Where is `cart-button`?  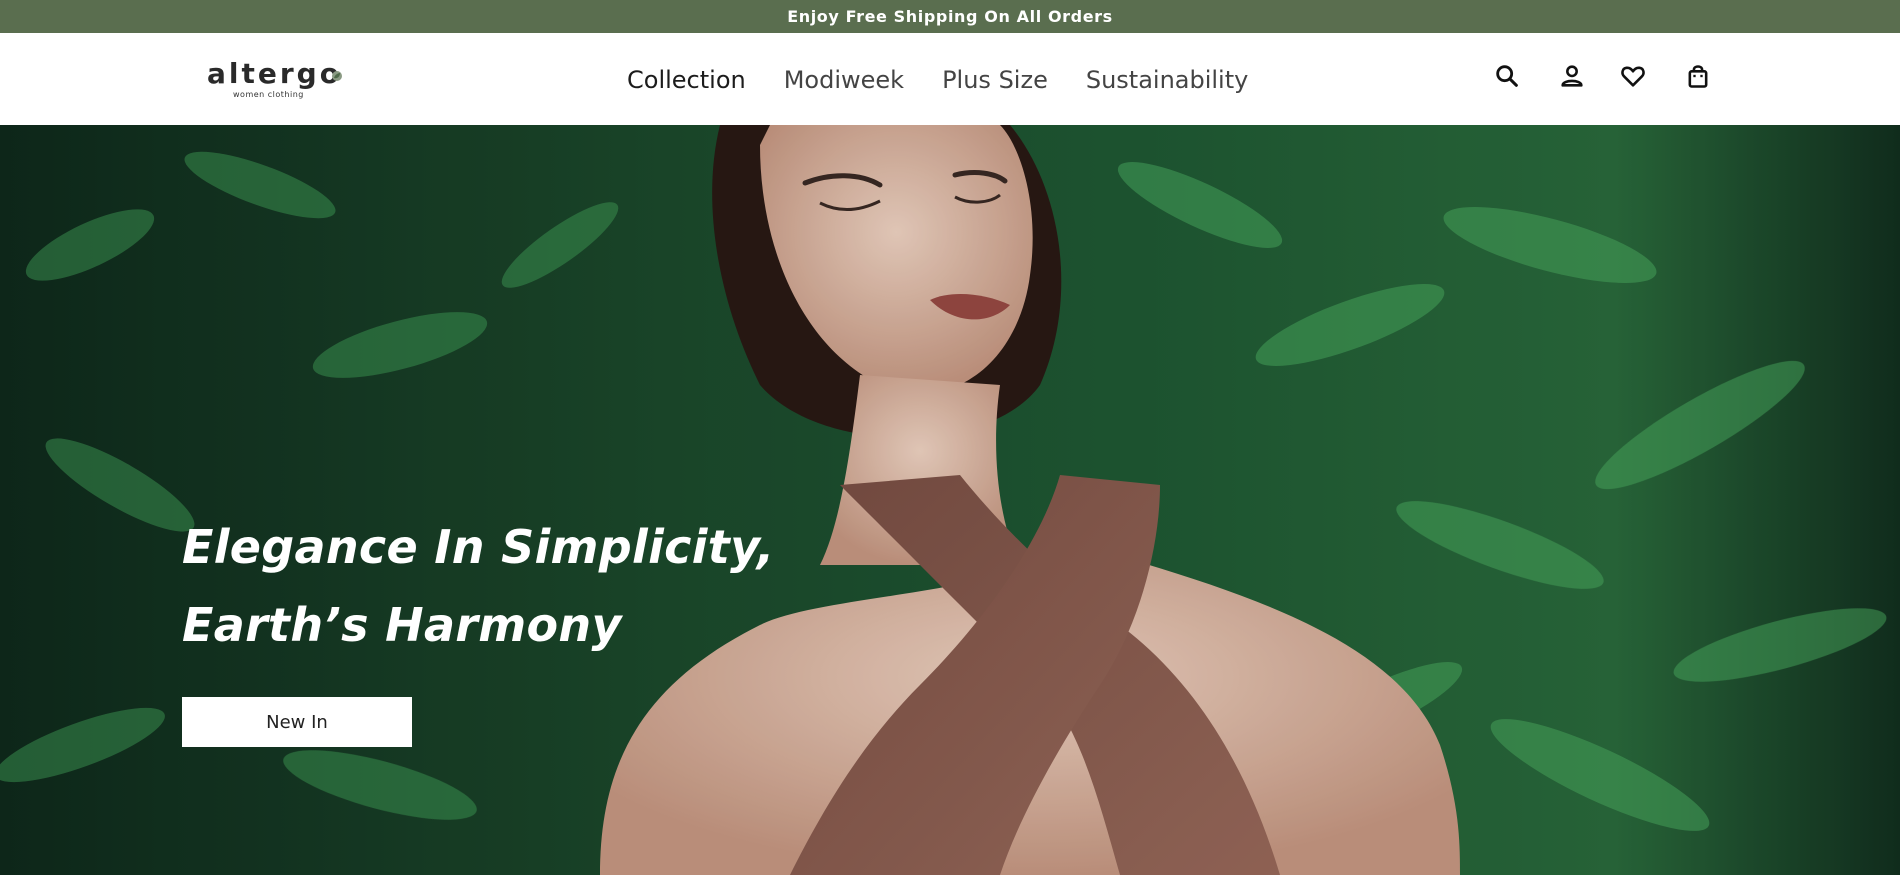
cart-button is located at coordinates (1698, 76).